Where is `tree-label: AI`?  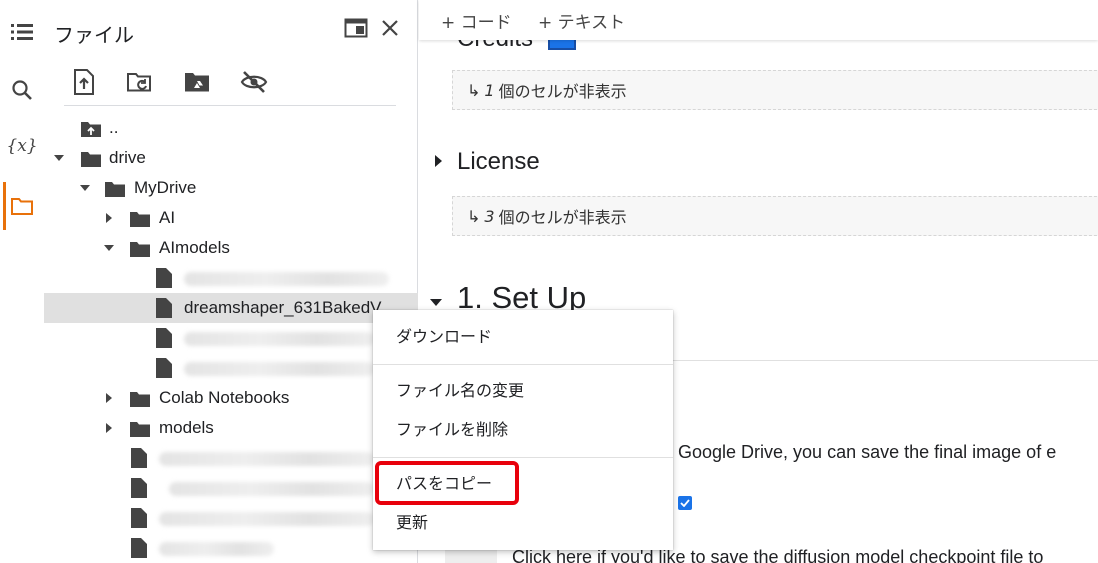
tree-label: AI is located at coordinates (167, 217).